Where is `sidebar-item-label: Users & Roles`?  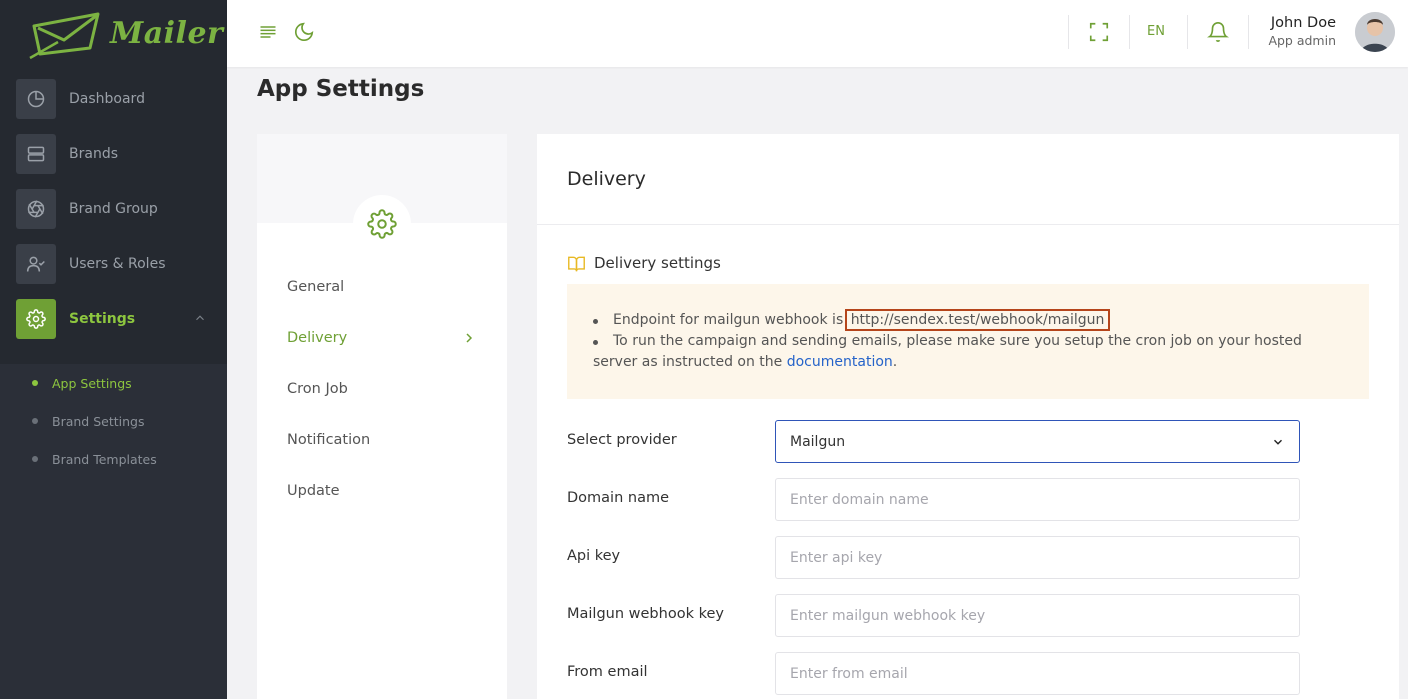
sidebar-item-label: Users & Roles is located at coordinates (117, 264).